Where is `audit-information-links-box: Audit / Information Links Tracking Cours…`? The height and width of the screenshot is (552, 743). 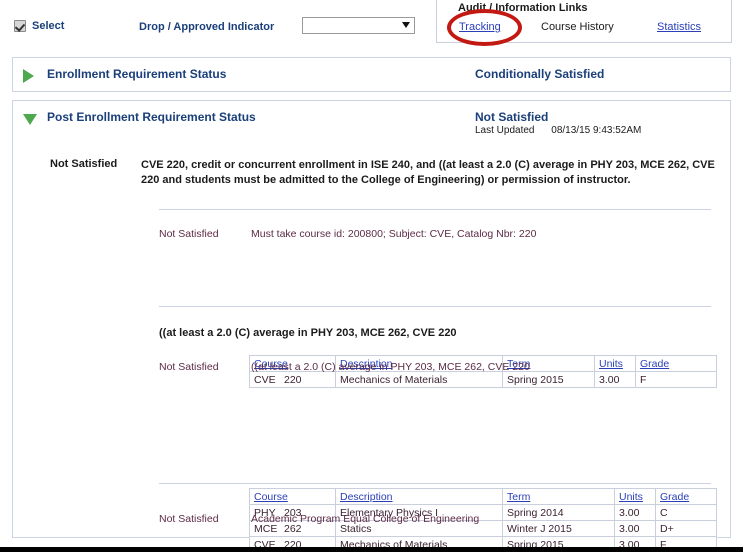
audit-information-links-box: Audit / Information Links Tracking Cours… is located at coordinates (584, 21).